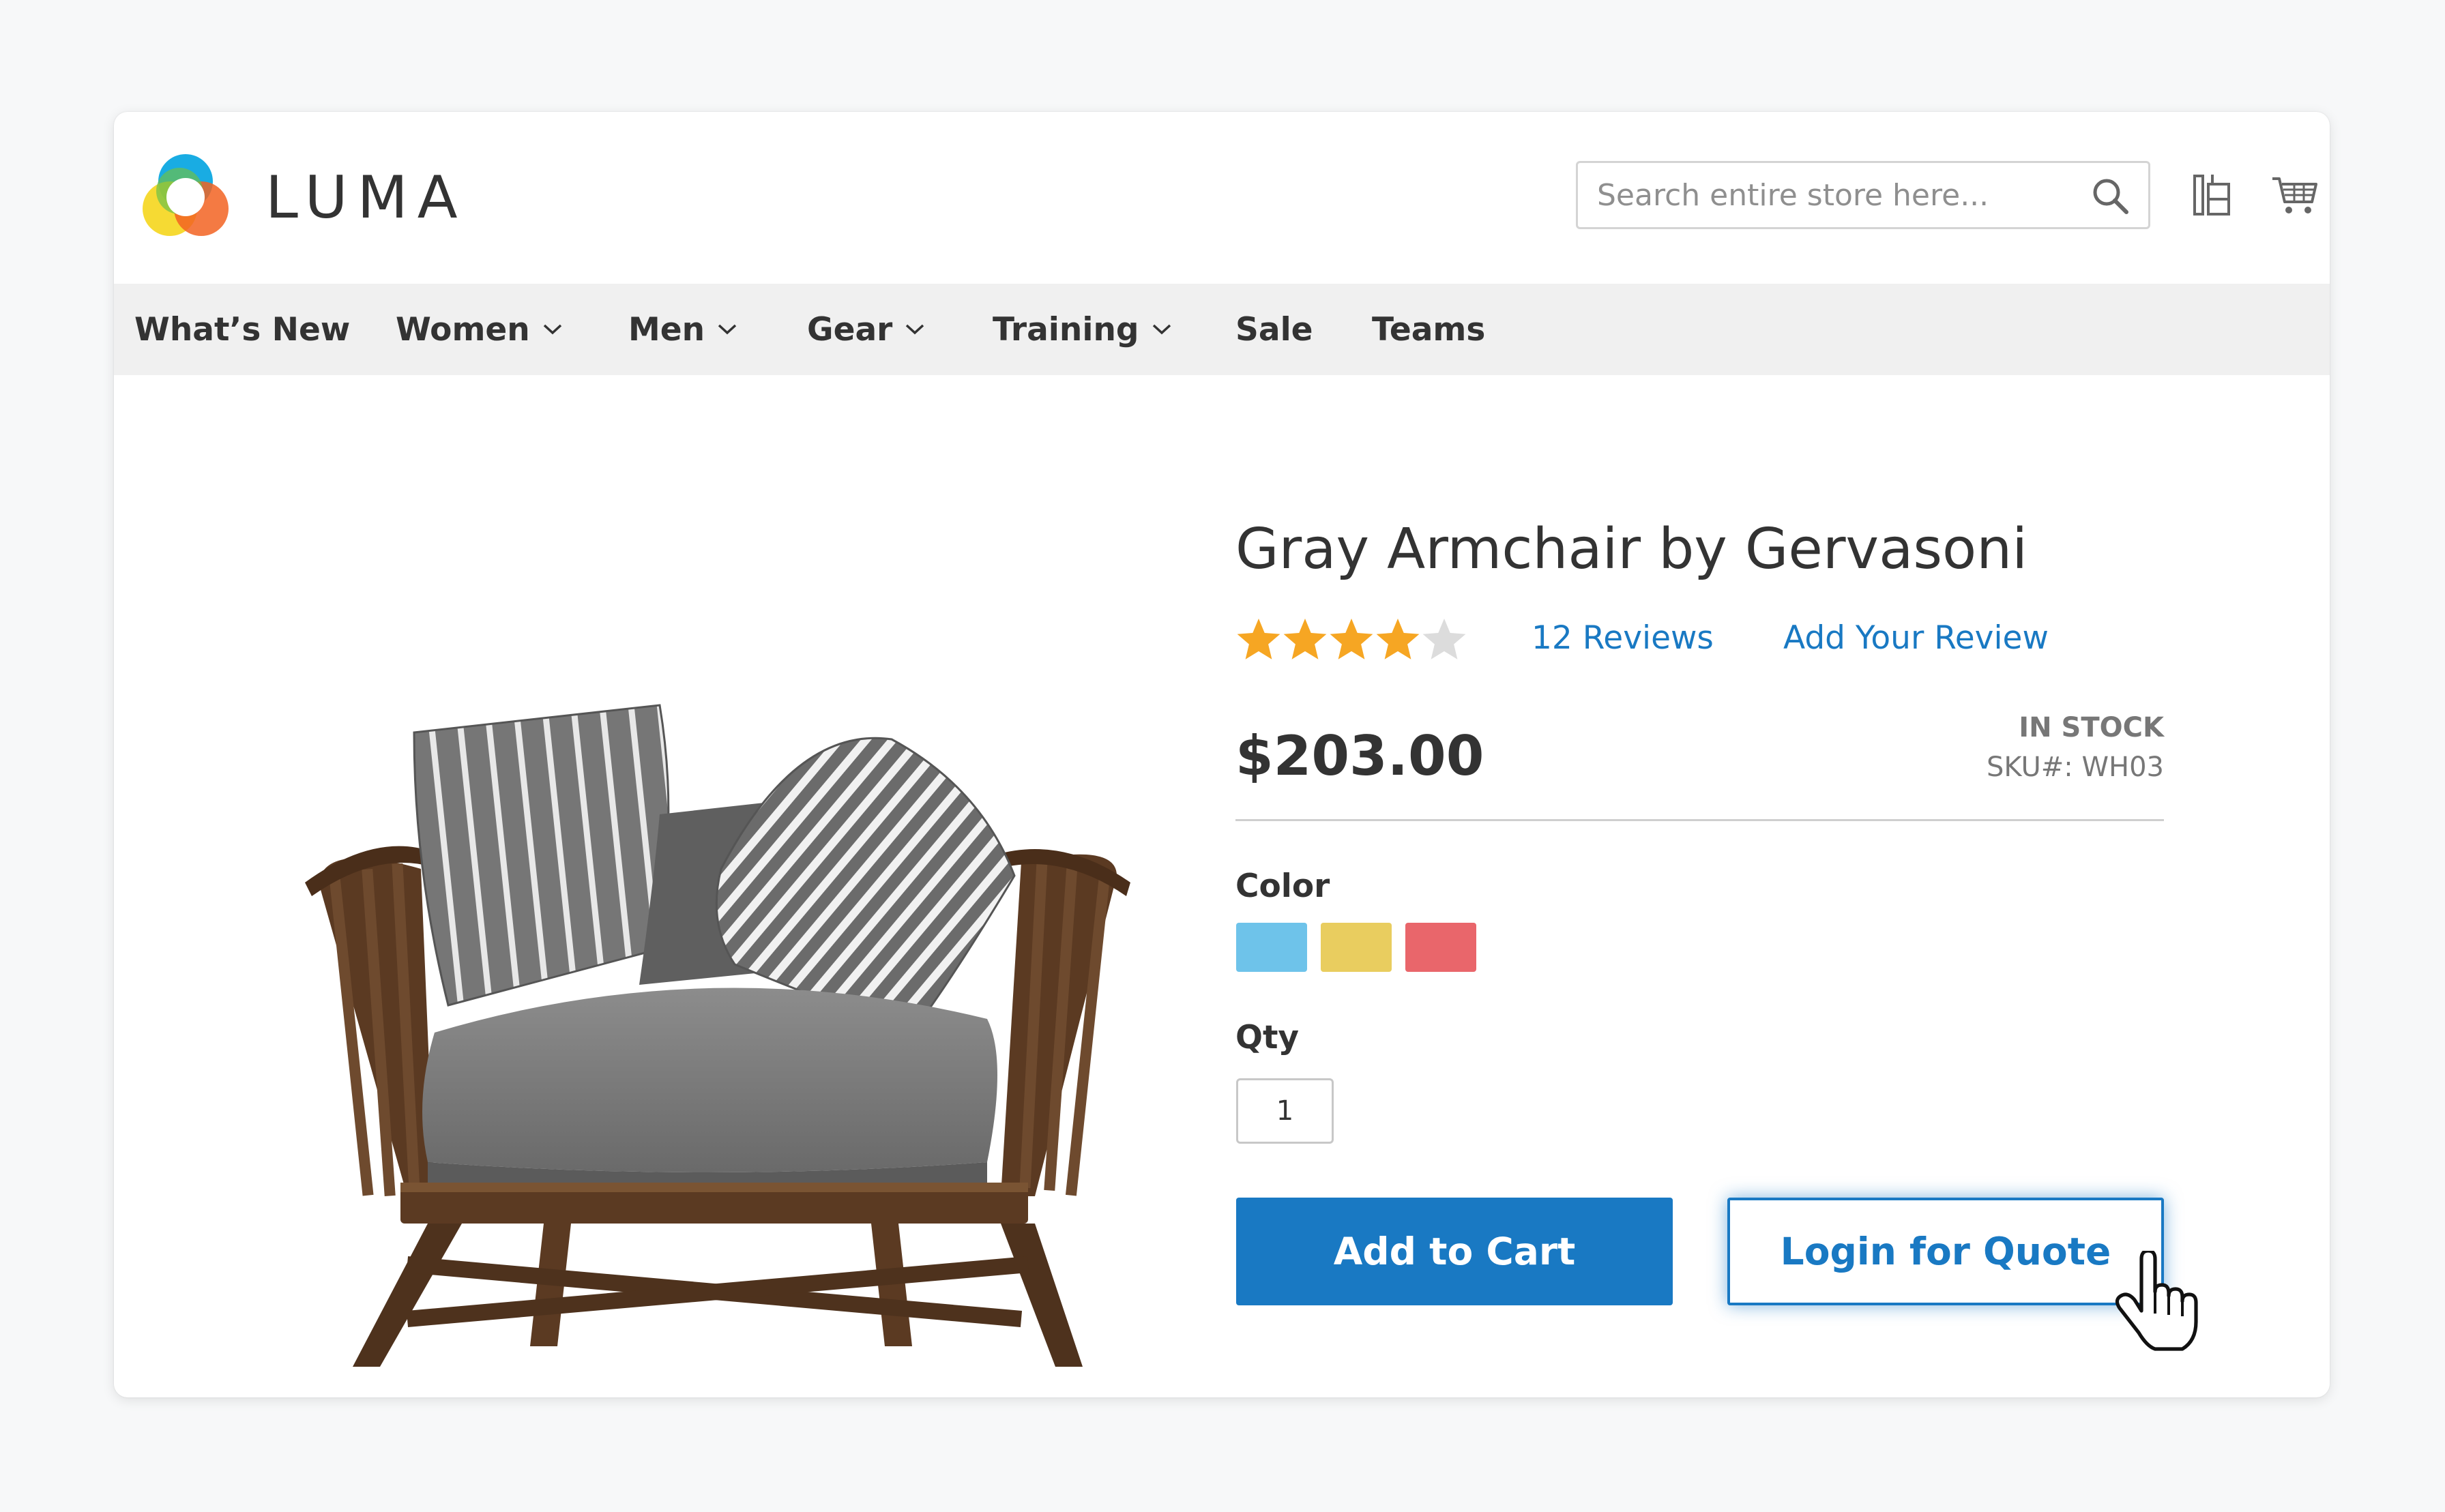 This screenshot has width=2445, height=1512. I want to click on nav-item-women: Women, so click(479, 329).